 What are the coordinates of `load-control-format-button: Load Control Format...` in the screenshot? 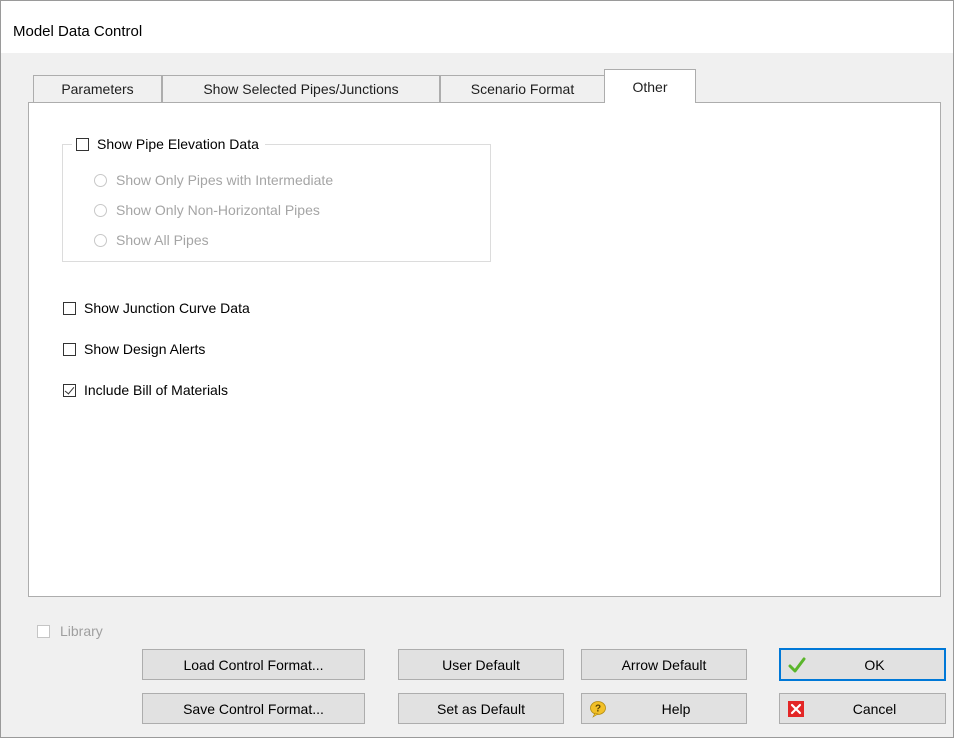 It's located at (253, 664).